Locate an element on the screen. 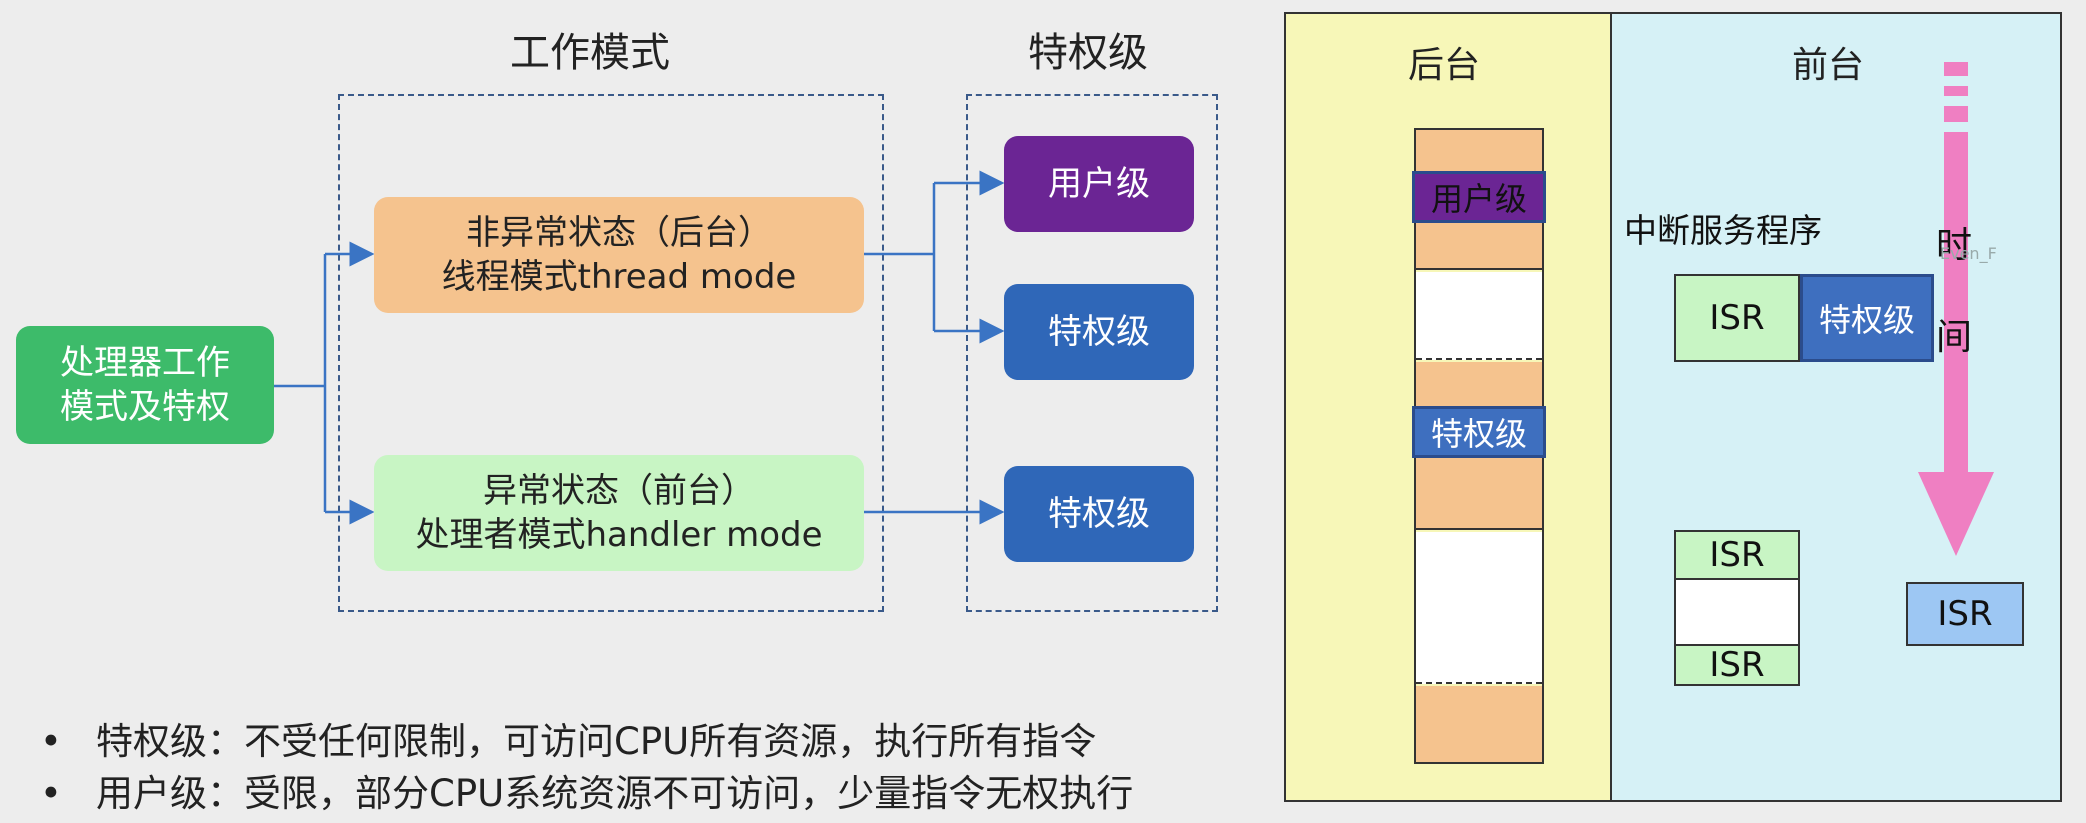 The image size is (2086, 823). time-label-char-2: 间 is located at coordinates (1954, 337).